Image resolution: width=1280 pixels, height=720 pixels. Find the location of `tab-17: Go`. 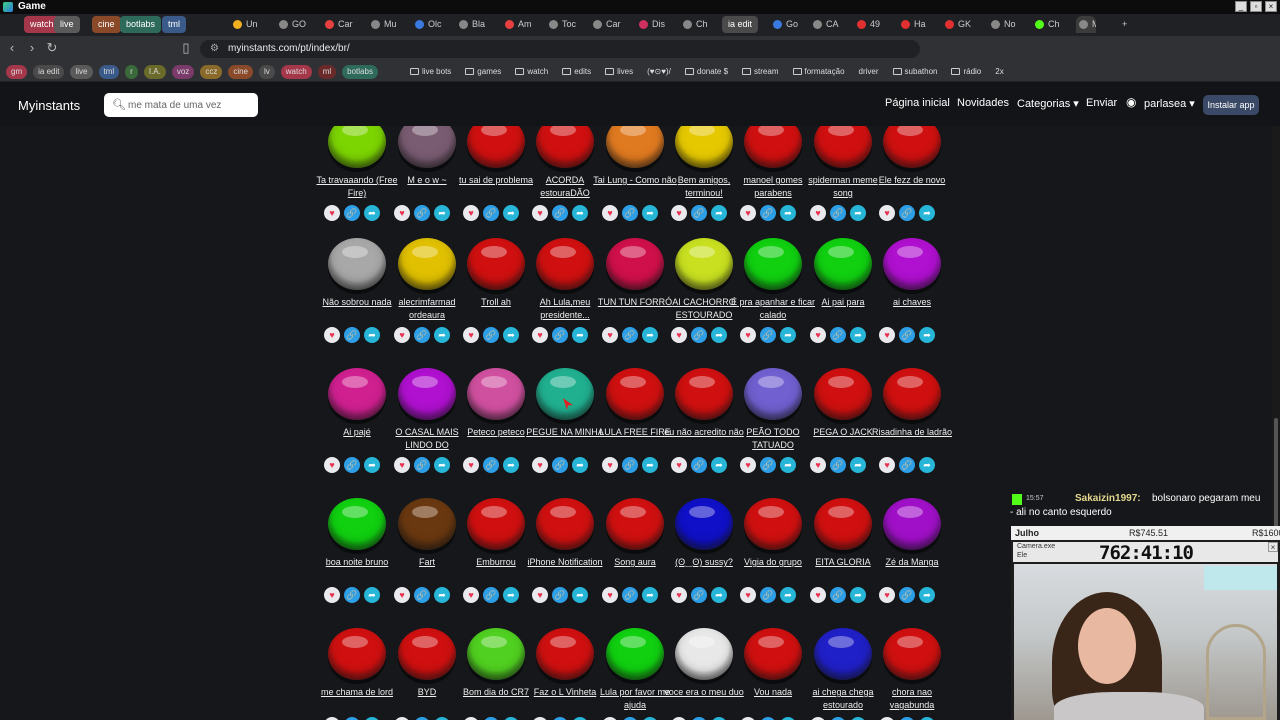

tab-17: Go is located at coordinates (787, 24).